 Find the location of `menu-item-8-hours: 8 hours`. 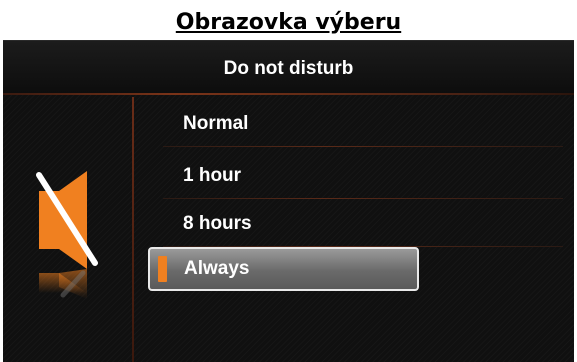

menu-item-8-hours: 8 hours is located at coordinates (353, 224).